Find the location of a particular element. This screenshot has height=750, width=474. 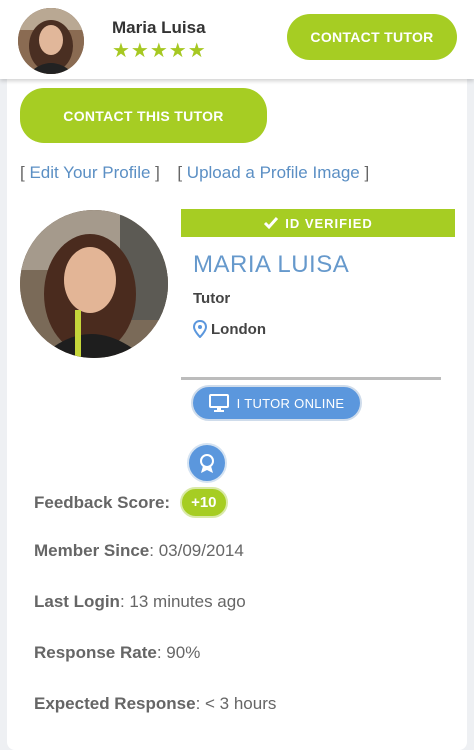

location-label: London is located at coordinates (238, 329).